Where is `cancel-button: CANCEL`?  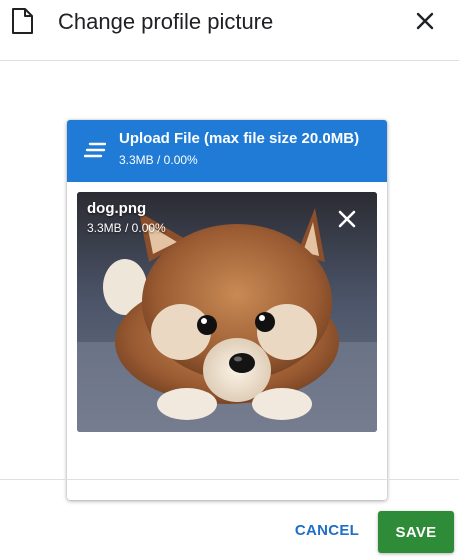 cancel-button: CANCEL is located at coordinates (327, 530).